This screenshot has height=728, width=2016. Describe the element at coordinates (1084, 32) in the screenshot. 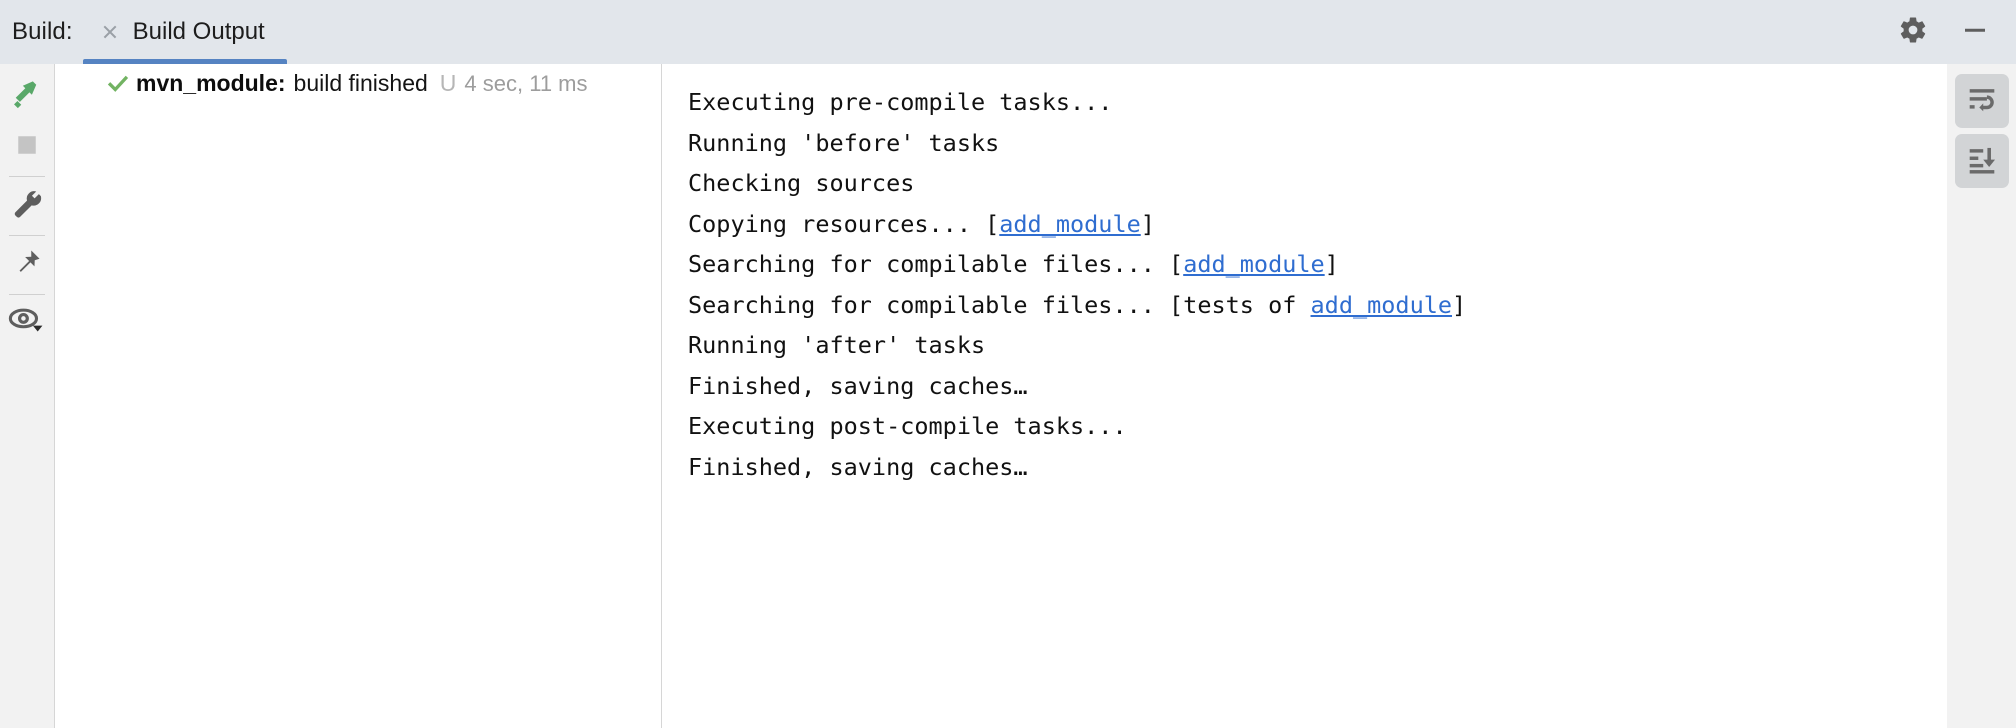

I see `header-spacer` at that location.